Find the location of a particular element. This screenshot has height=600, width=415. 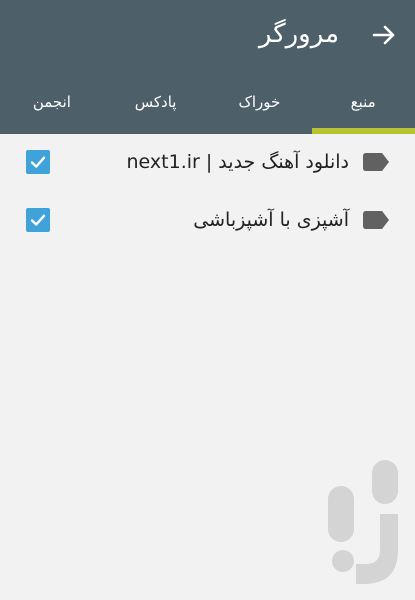

tab-label: منبع is located at coordinates (363, 102).